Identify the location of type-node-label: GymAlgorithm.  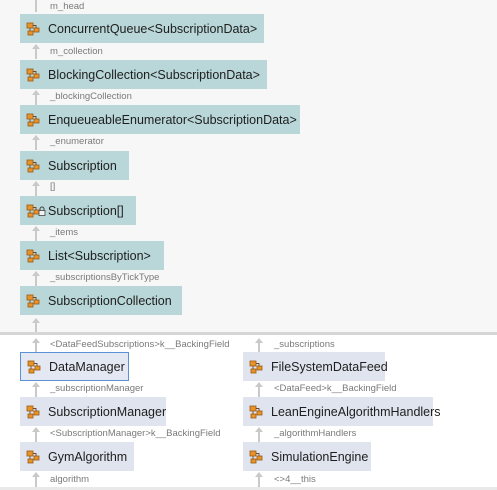
(88, 456).